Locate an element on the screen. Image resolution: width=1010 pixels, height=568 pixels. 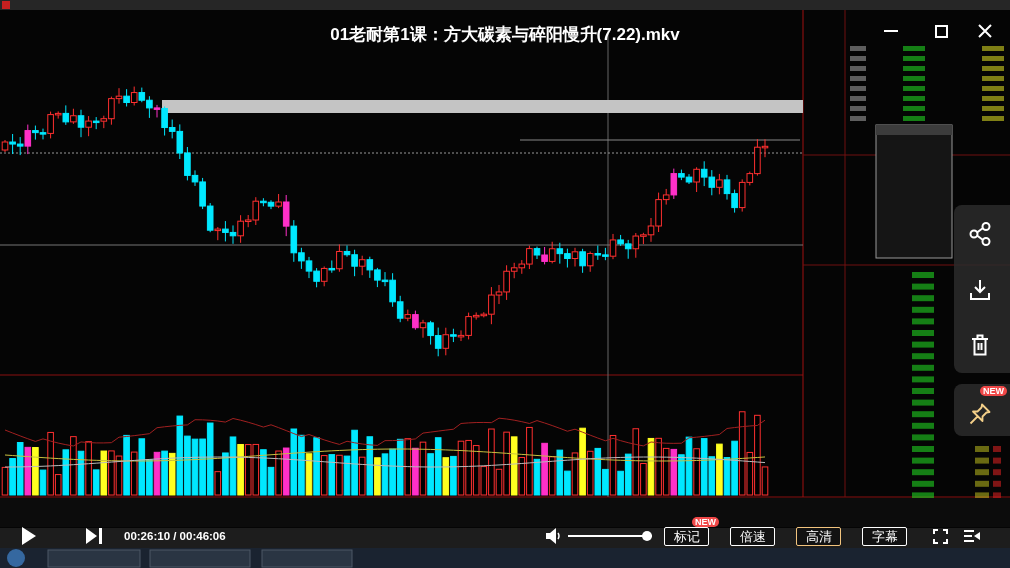
option-button: 标记 is located at coordinates (686, 536).